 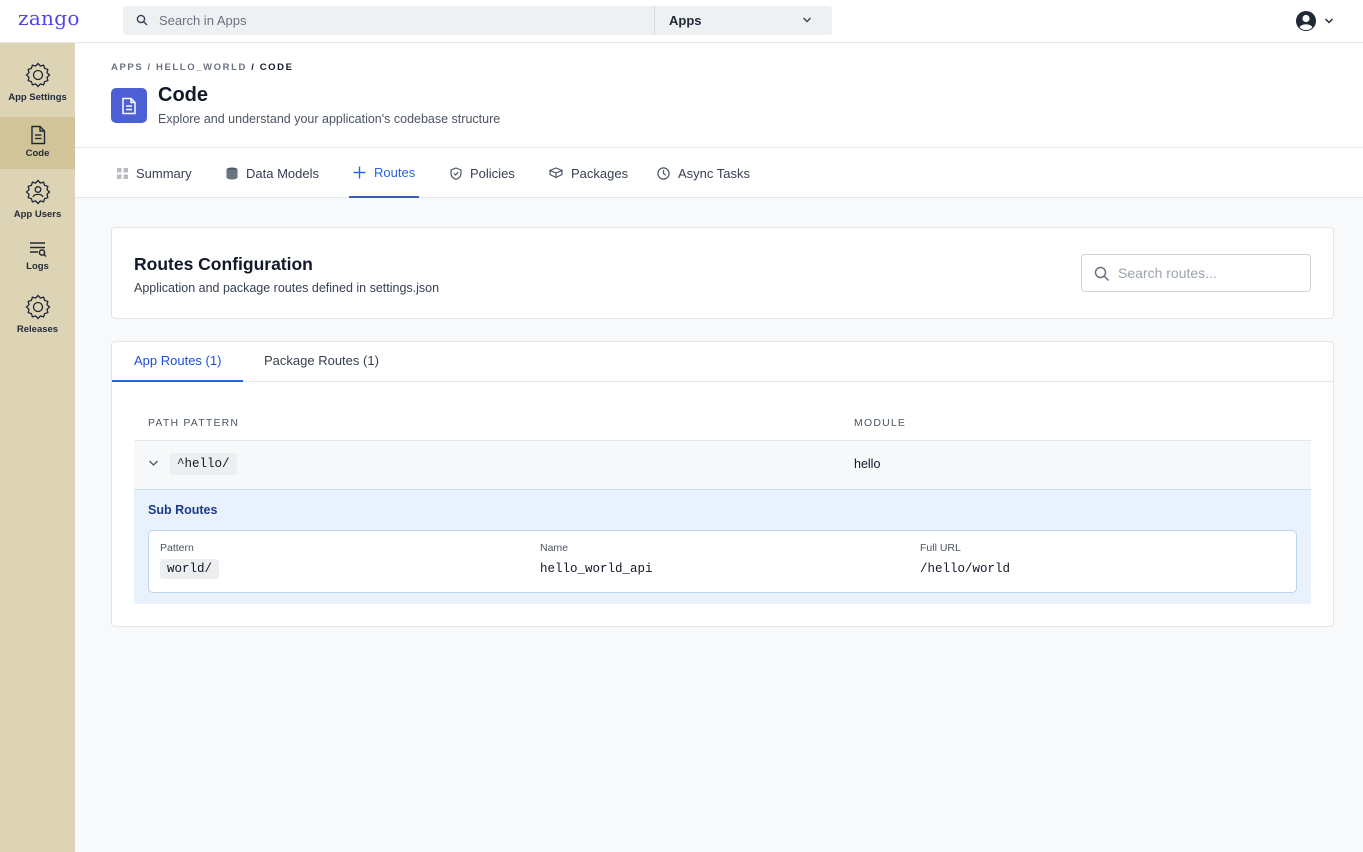 I want to click on user-avatar-icon, so click(x=1306, y=21).